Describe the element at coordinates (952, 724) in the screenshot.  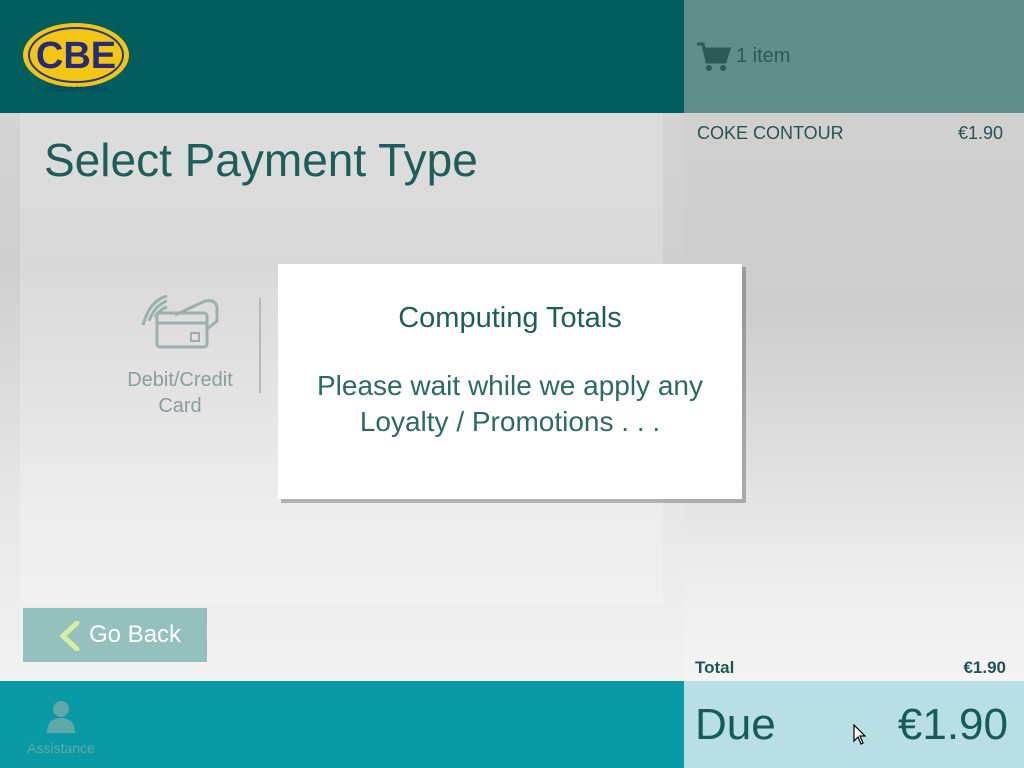
I see `due-value: €1.90` at that location.